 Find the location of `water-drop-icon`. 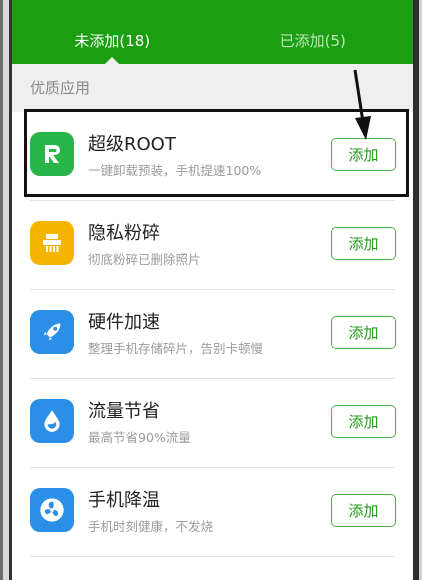

water-drop-icon is located at coordinates (52, 421).